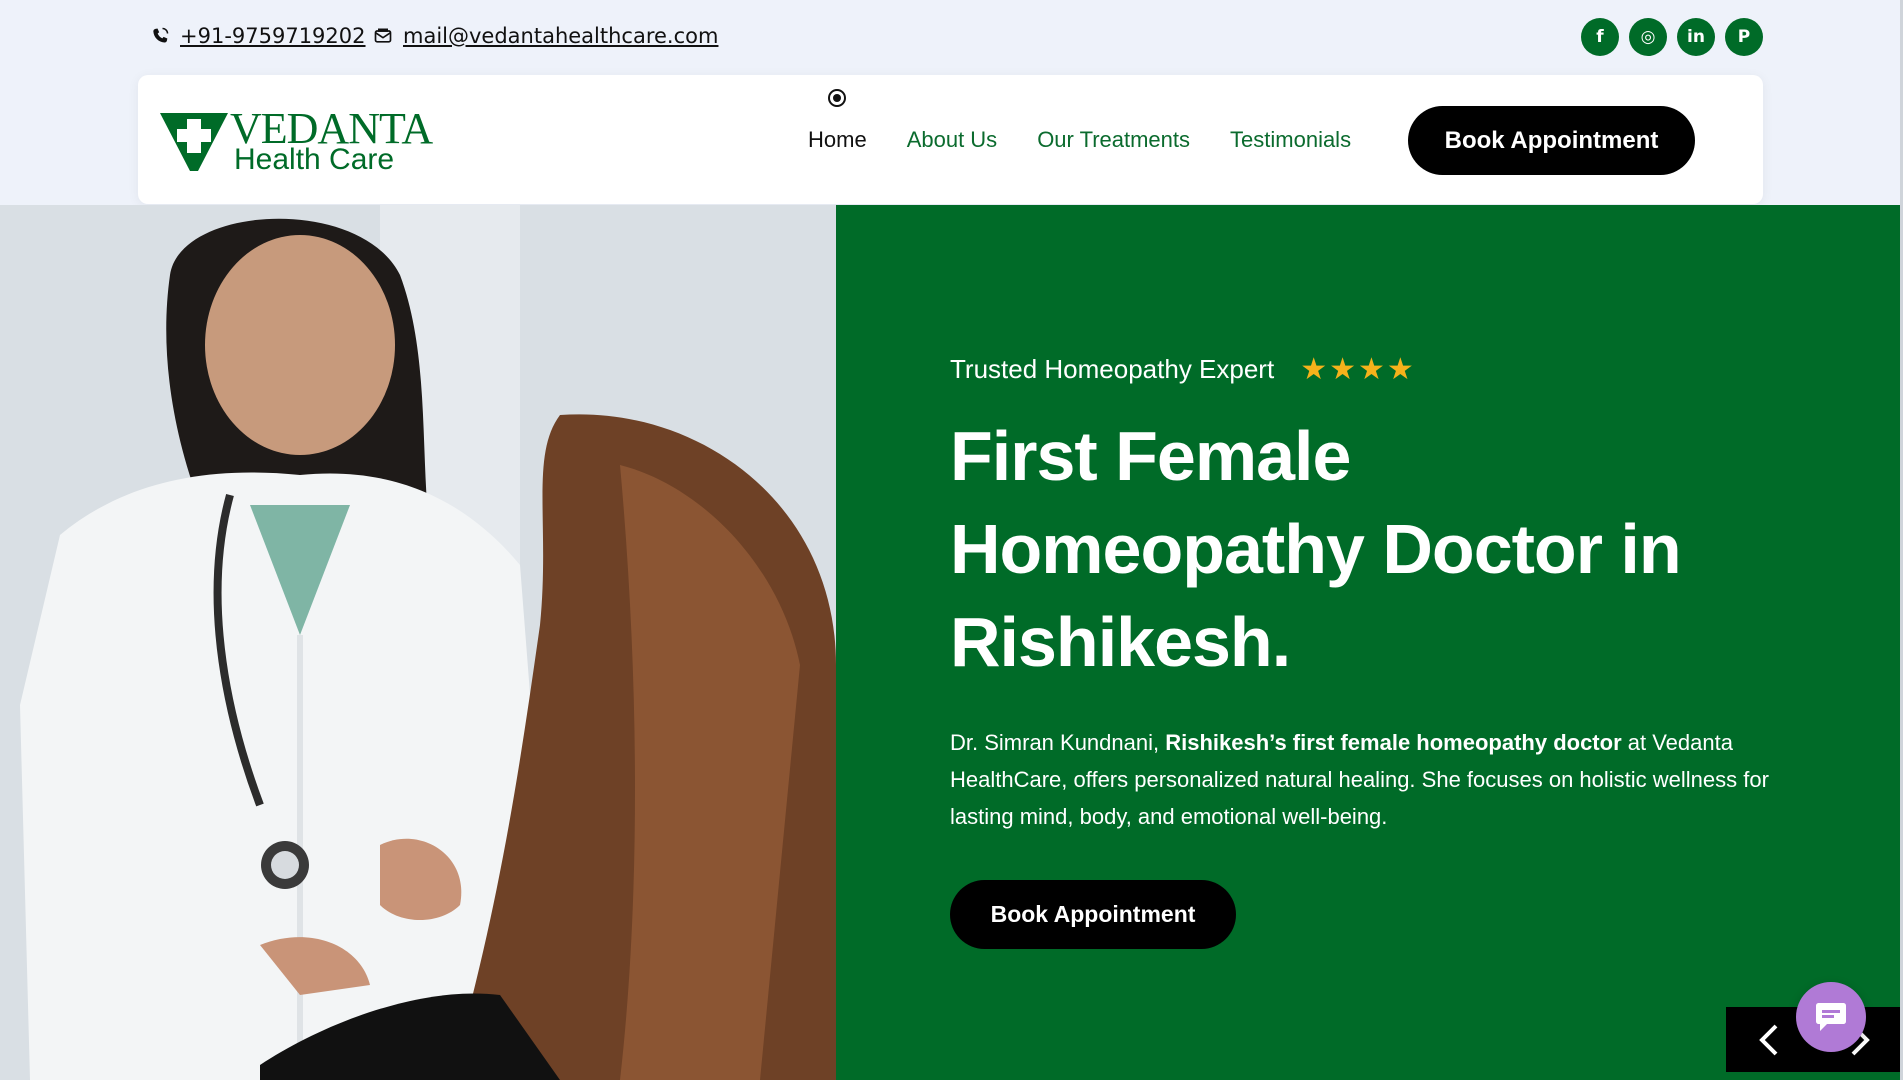 This screenshot has height=1080, width=1903. Describe the element at coordinates (1112, 369) in the screenshot. I see `eyebrow-text: Trusted Homeopathy Expert` at that location.